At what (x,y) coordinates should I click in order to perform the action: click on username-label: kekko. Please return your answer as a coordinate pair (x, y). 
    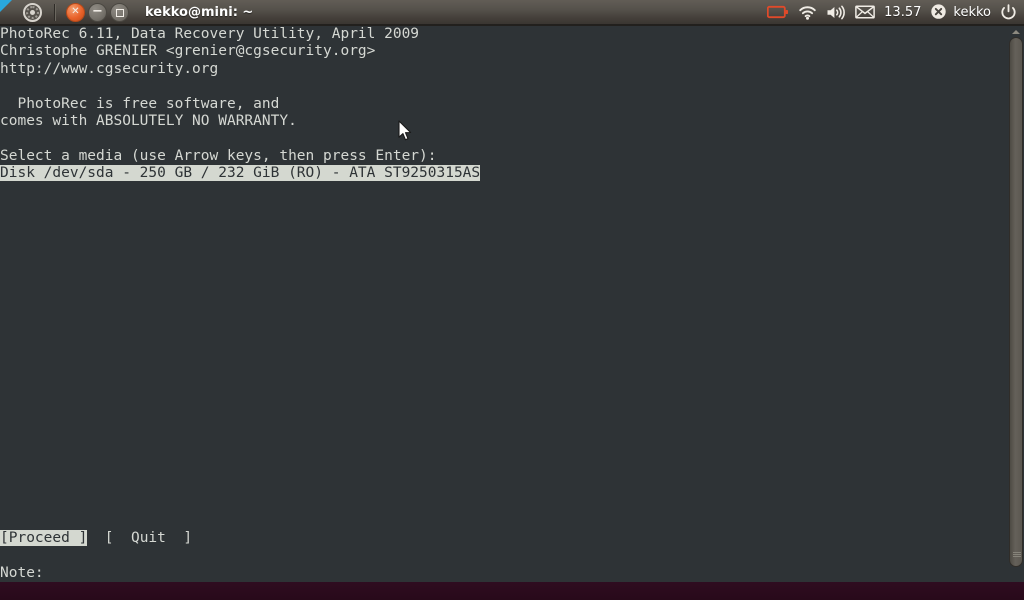
    Looking at the image, I should click on (972, 12).